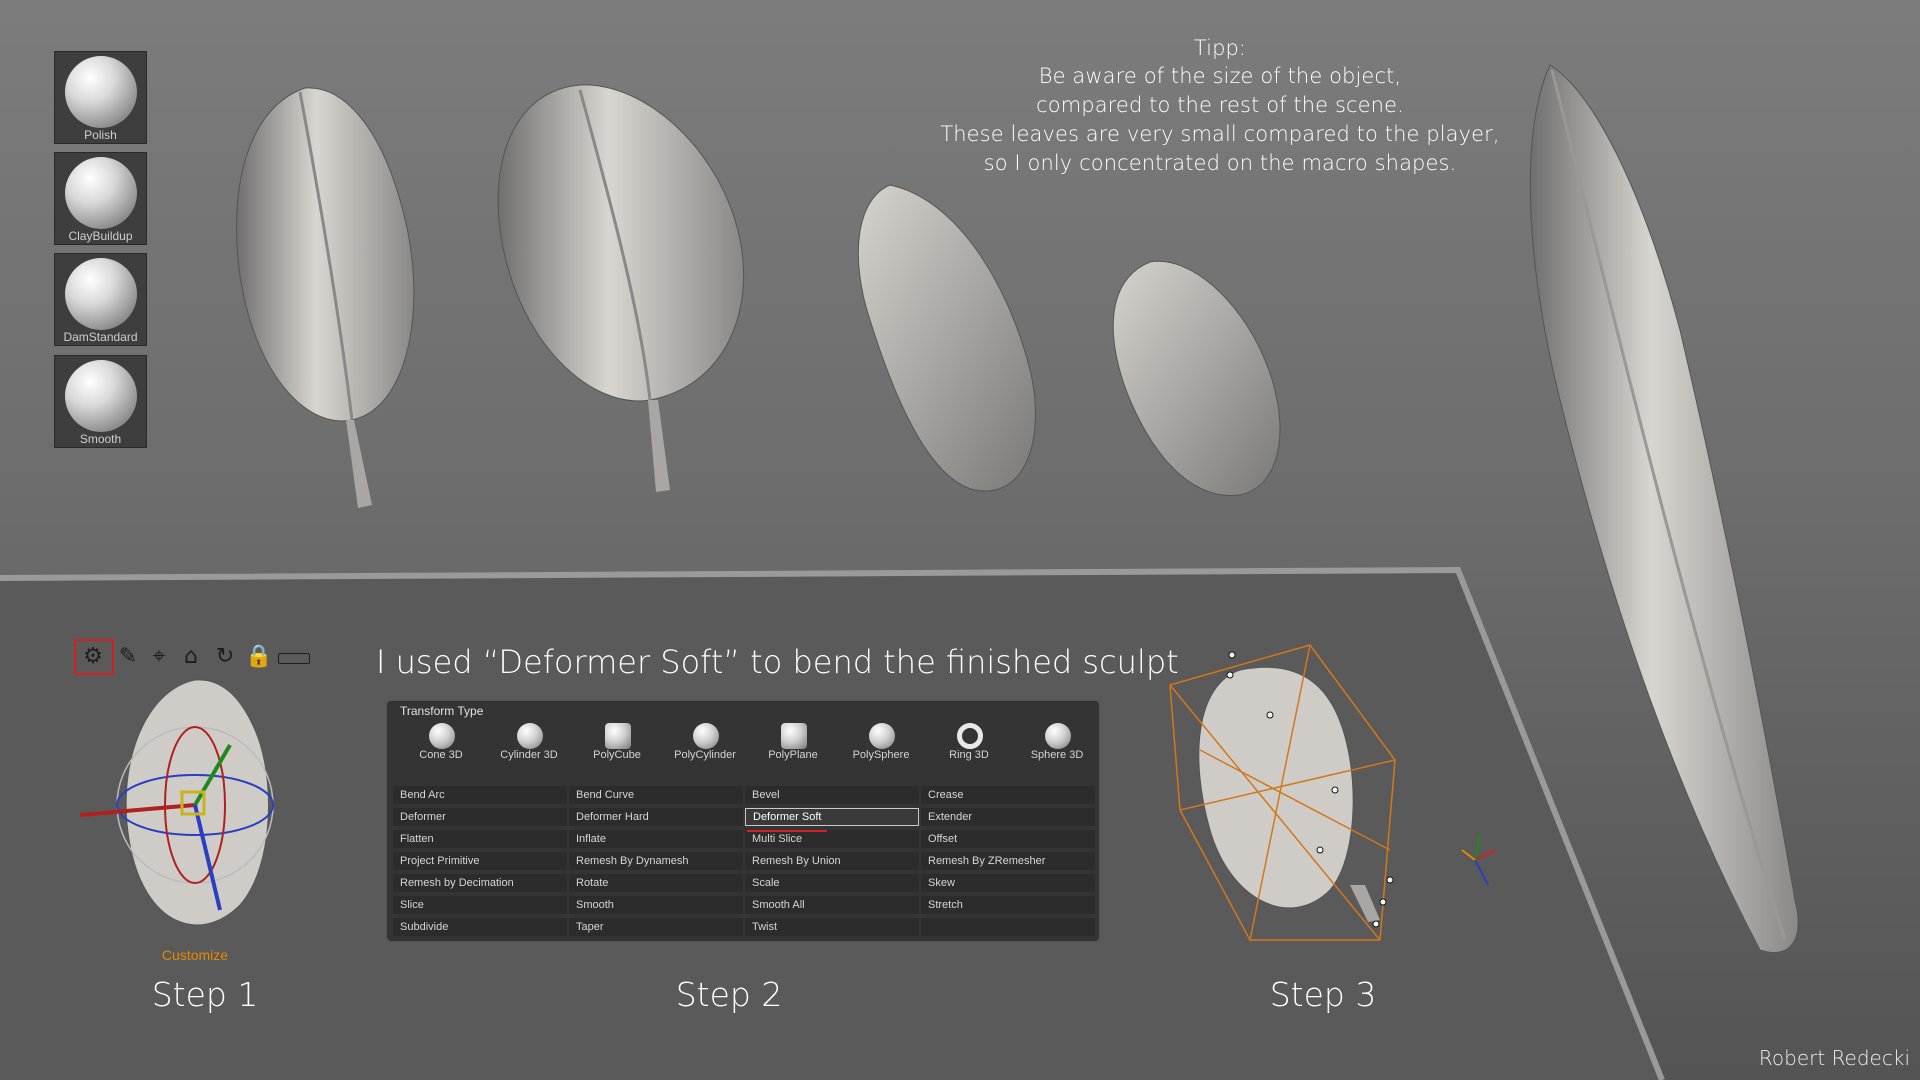 Image resolution: width=1920 pixels, height=1080 pixels. I want to click on primitive-label: PolyPlane, so click(793, 755).